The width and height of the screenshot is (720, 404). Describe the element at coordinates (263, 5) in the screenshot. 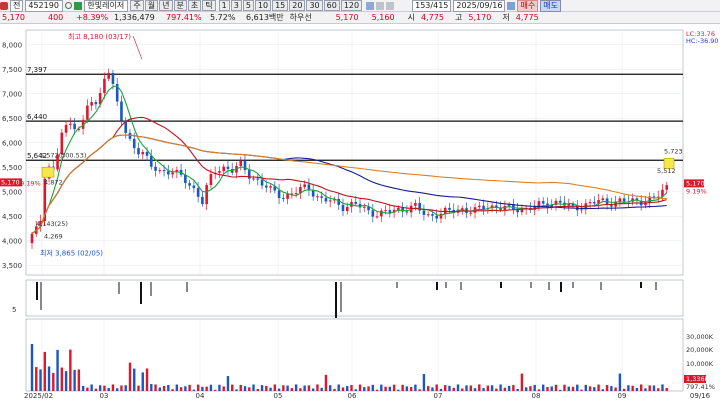

I see `tick-10: 10` at that location.